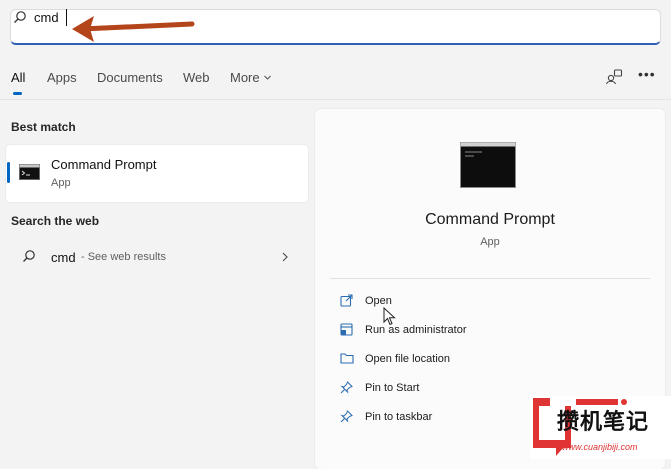 This screenshot has height=469, width=671. I want to click on best-match-heading: Best match, so click(43, 127).